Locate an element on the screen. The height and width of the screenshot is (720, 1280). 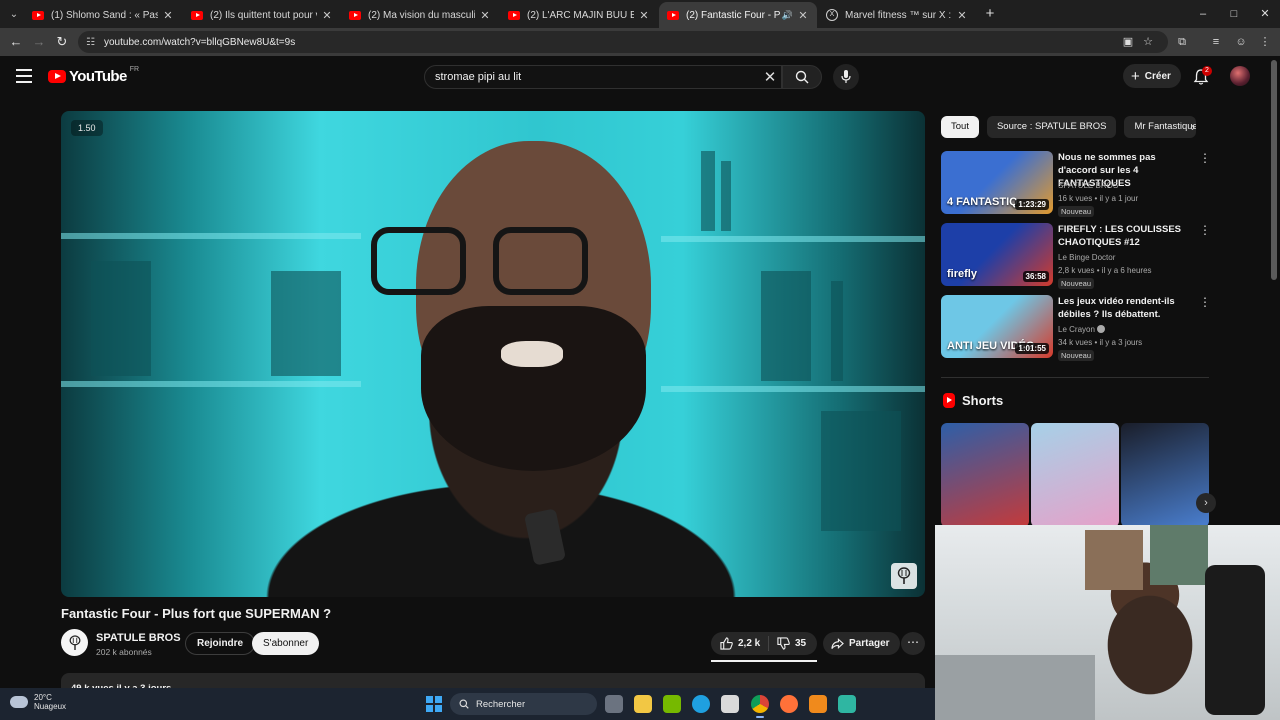
like-dislike-bar: 2,2 k 35 is located at coordinates (764, 643).